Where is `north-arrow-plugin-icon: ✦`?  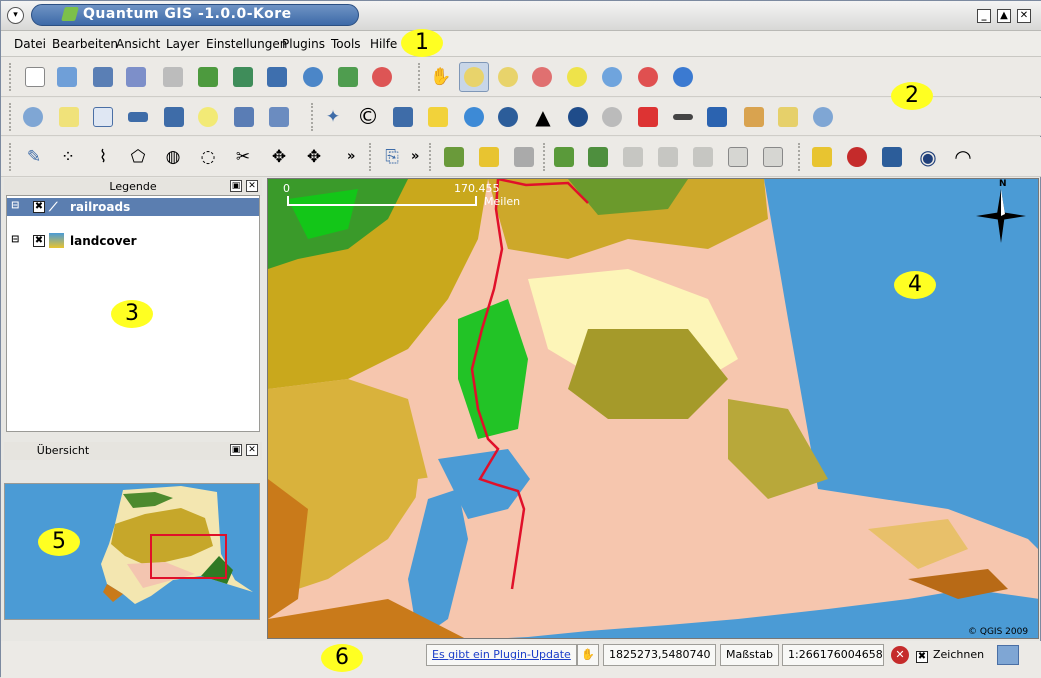 north-arrow-plugin-icon: ✦ is located at coordinates (333, 117).